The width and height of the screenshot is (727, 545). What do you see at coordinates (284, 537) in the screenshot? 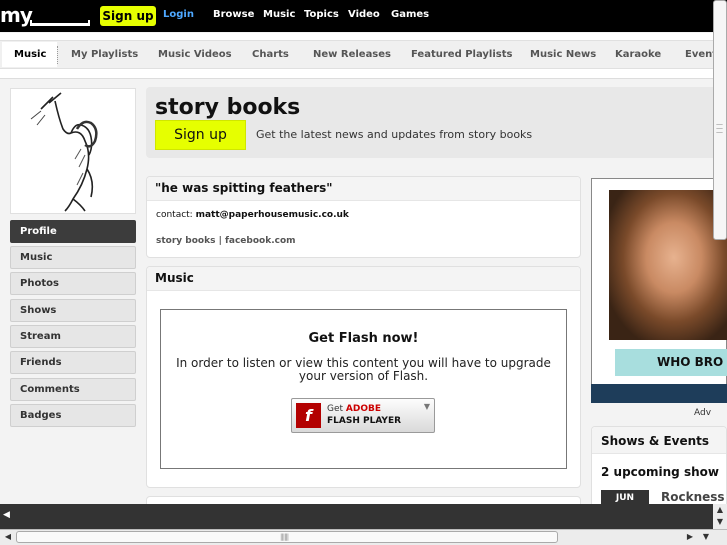
I see `horizontal-scrollbar-grip-icon: ||||||` at bounding box center [284, 537].